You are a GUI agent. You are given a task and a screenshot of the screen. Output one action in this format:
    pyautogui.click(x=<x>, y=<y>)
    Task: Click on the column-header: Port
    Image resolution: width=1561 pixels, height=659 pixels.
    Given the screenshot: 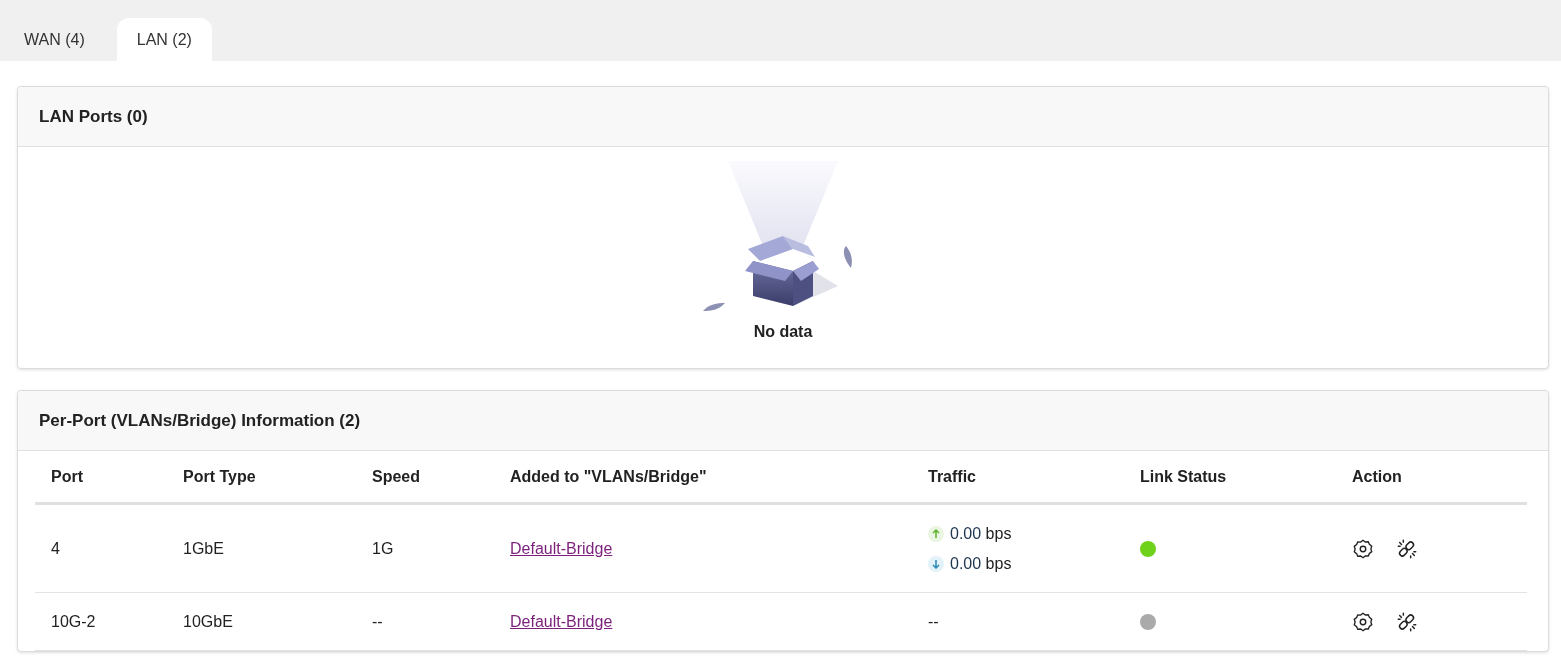 What is the action you would take?
    pyautogui.click(x=101, y=477)
    